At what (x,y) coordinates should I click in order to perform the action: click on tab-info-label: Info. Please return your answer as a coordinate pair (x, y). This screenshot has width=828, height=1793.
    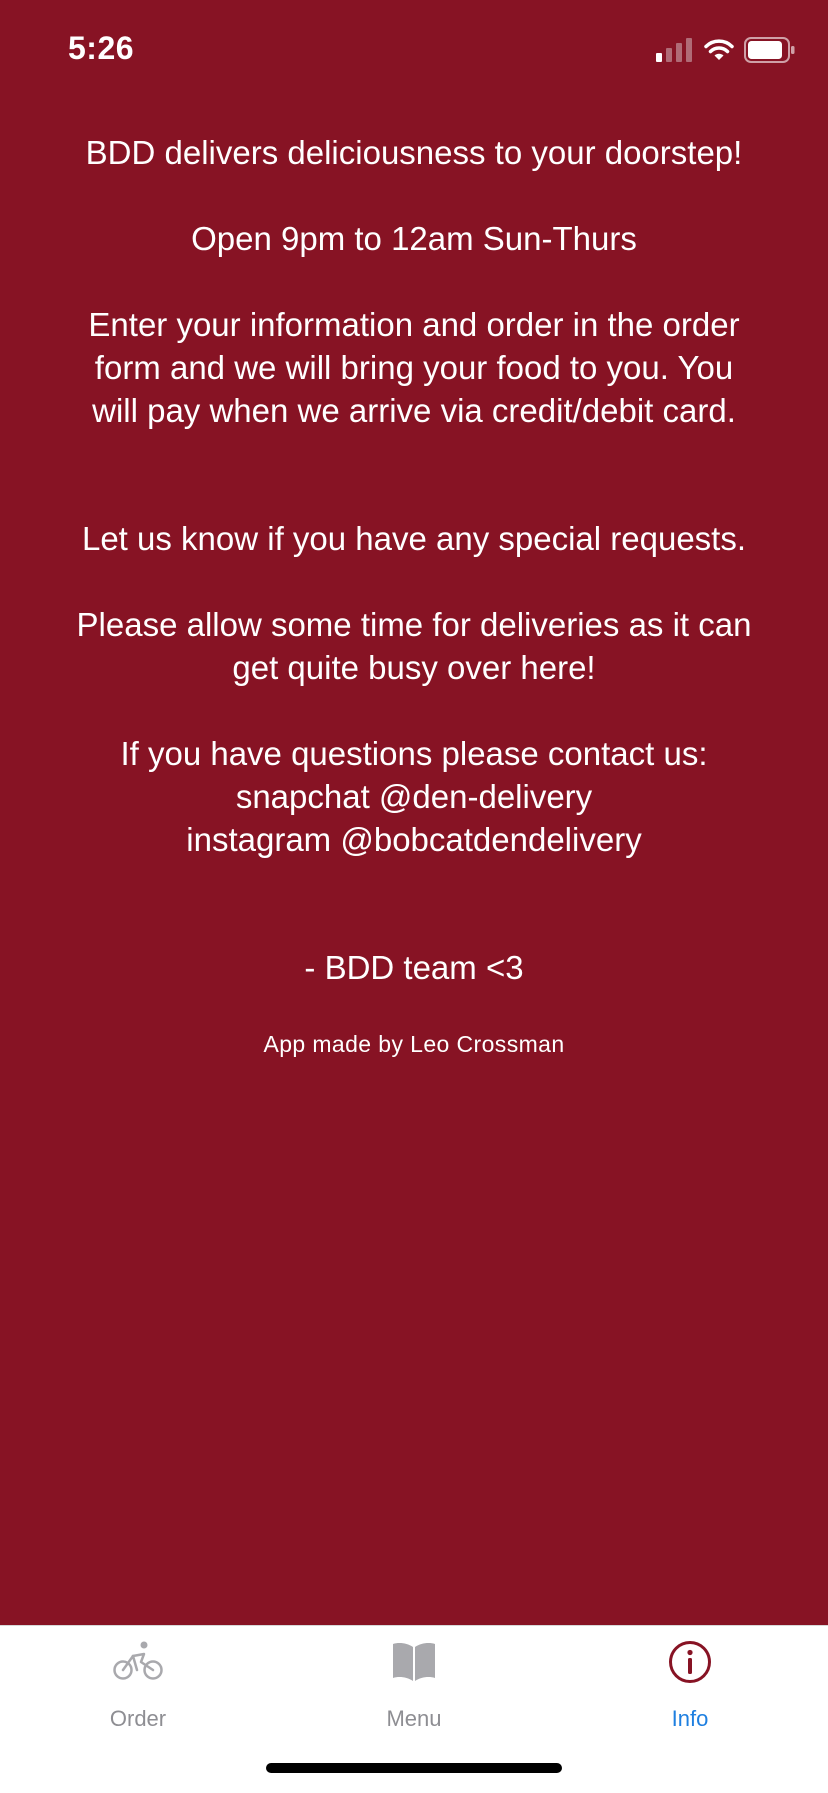
    Looking at the image, I should click on (690, 1718).